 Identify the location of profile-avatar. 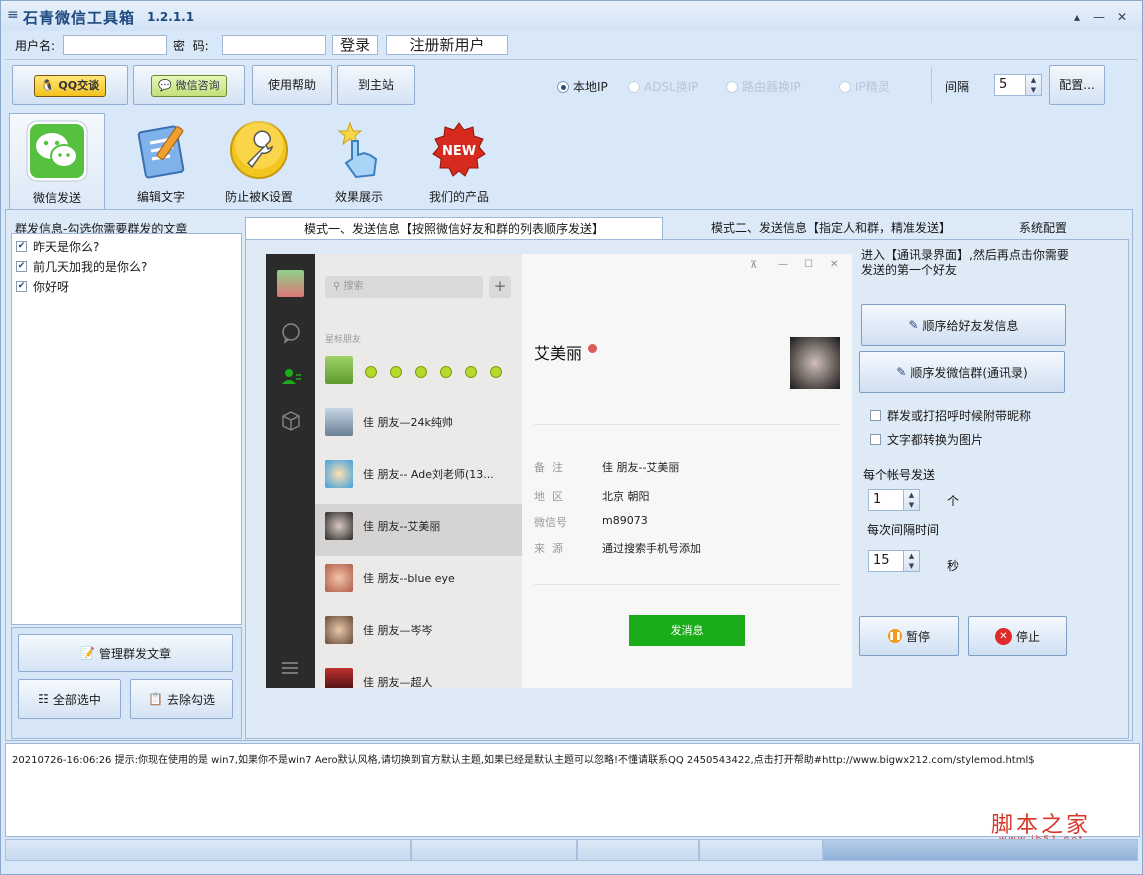
(815, 363).